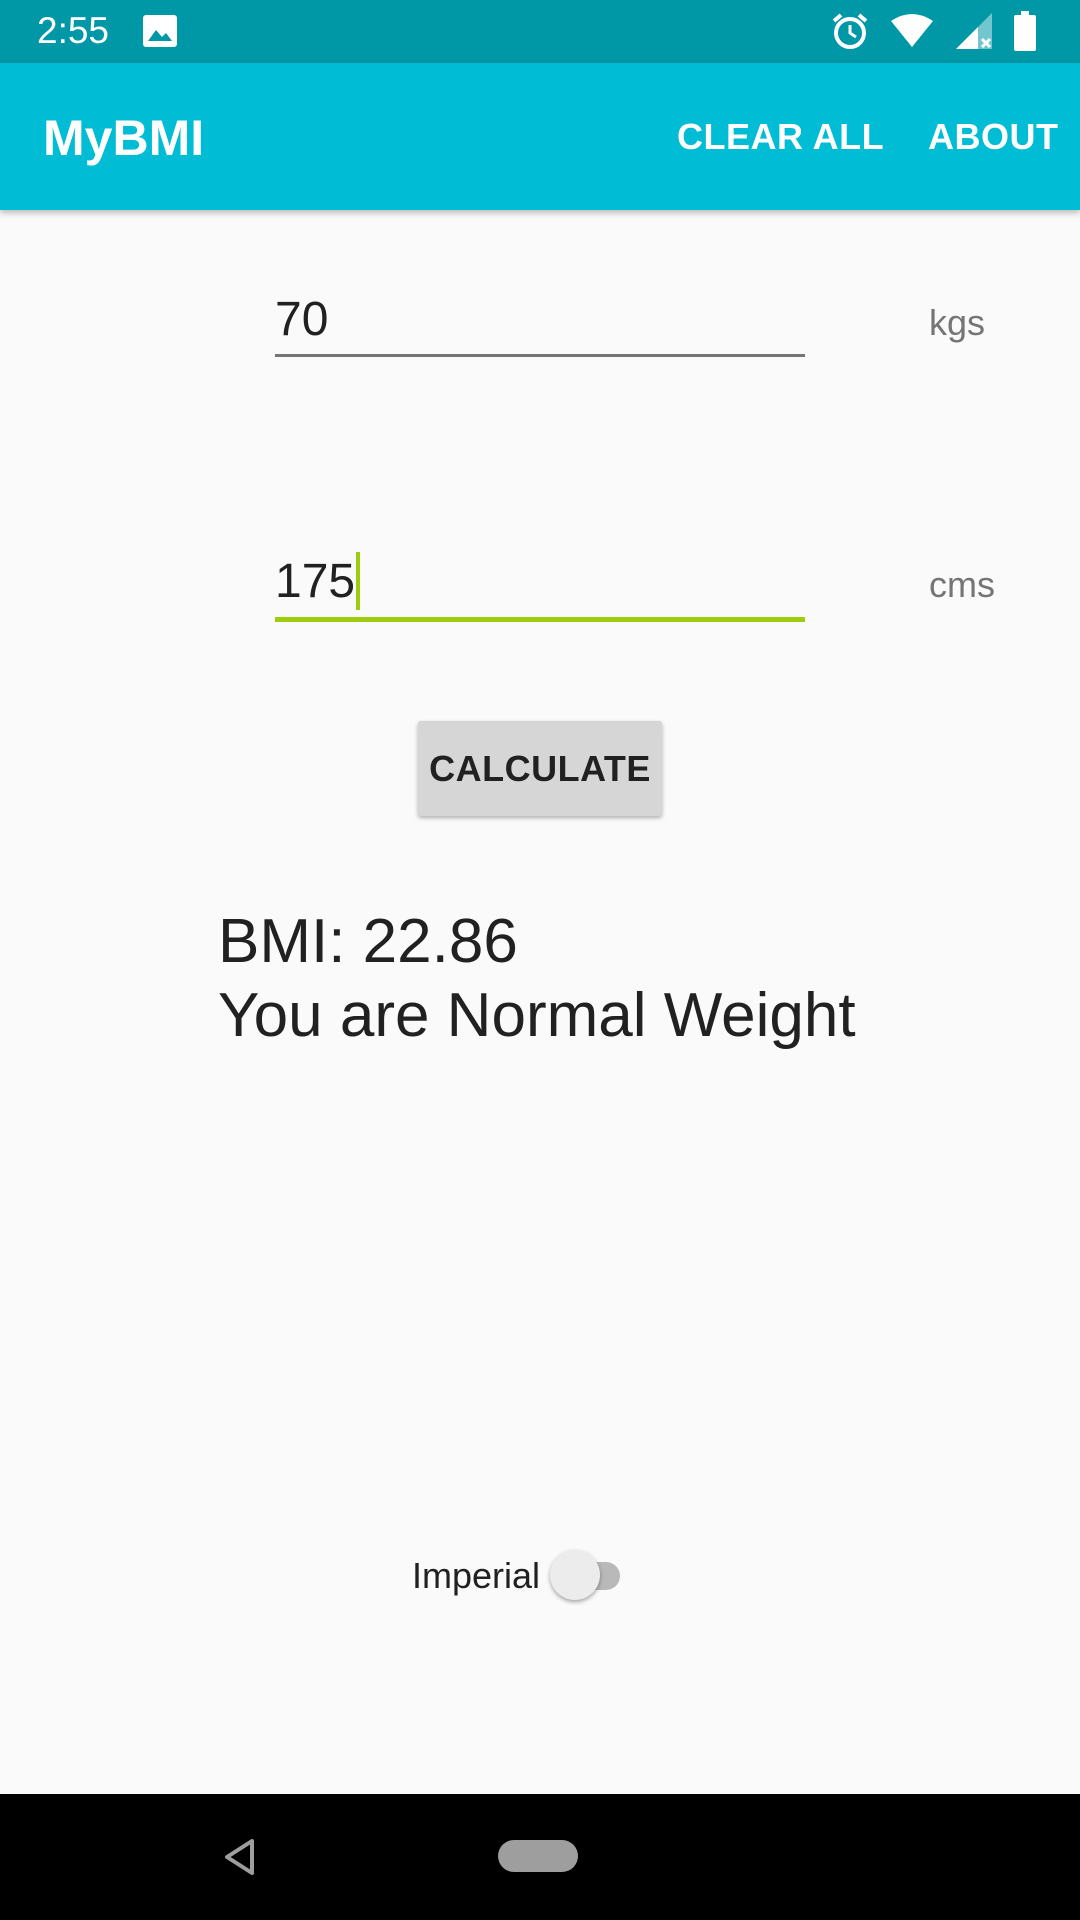 The image size is (1080, 1920). What do you see at coordinates (540, 330) in the screenshot?
I see `weight-field: 70` at bounding box center [540, 330].